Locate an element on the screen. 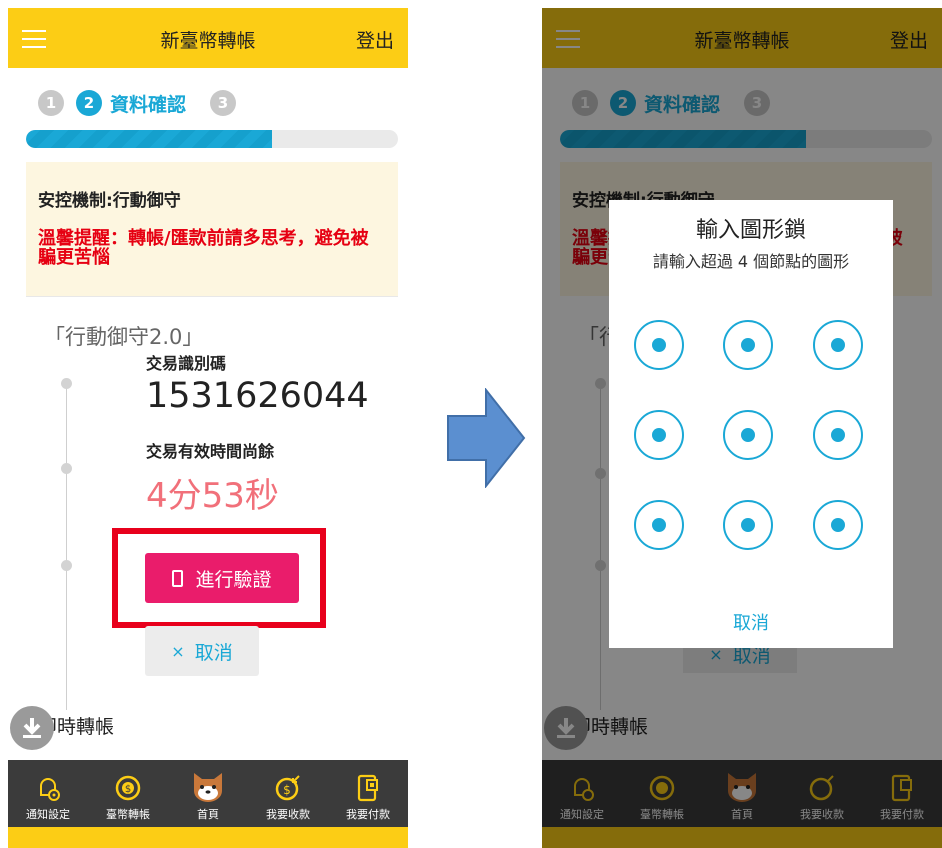 The image size is (942, 848). bottom-strip is located at coordinates (208, 837).